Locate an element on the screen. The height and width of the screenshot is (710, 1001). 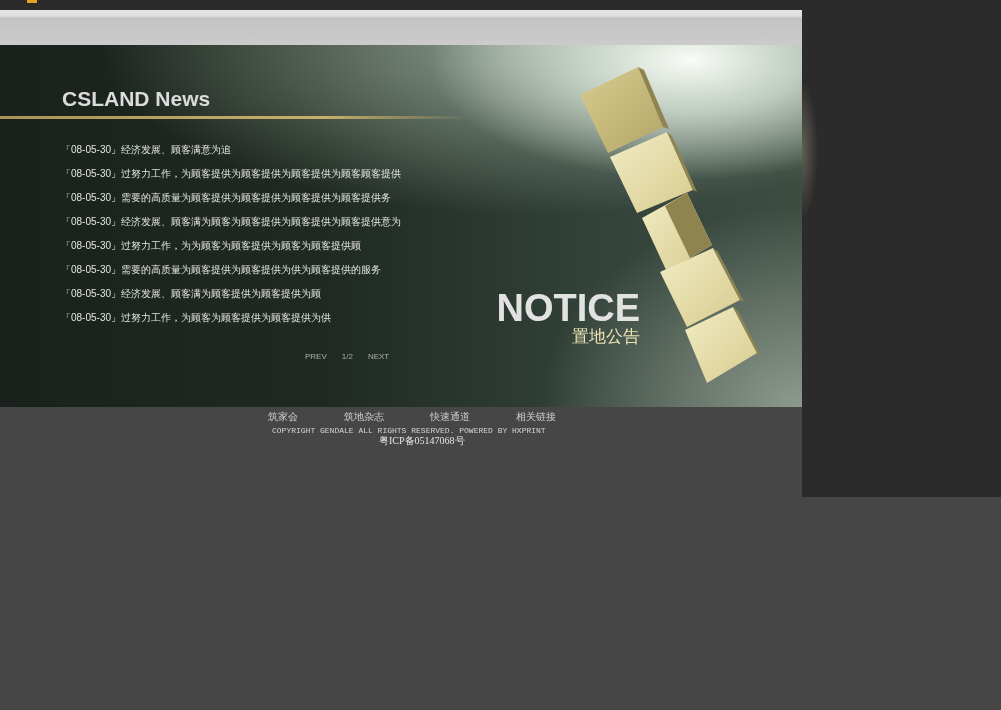
next-link: NEXT is located at coordinates (378, 357).